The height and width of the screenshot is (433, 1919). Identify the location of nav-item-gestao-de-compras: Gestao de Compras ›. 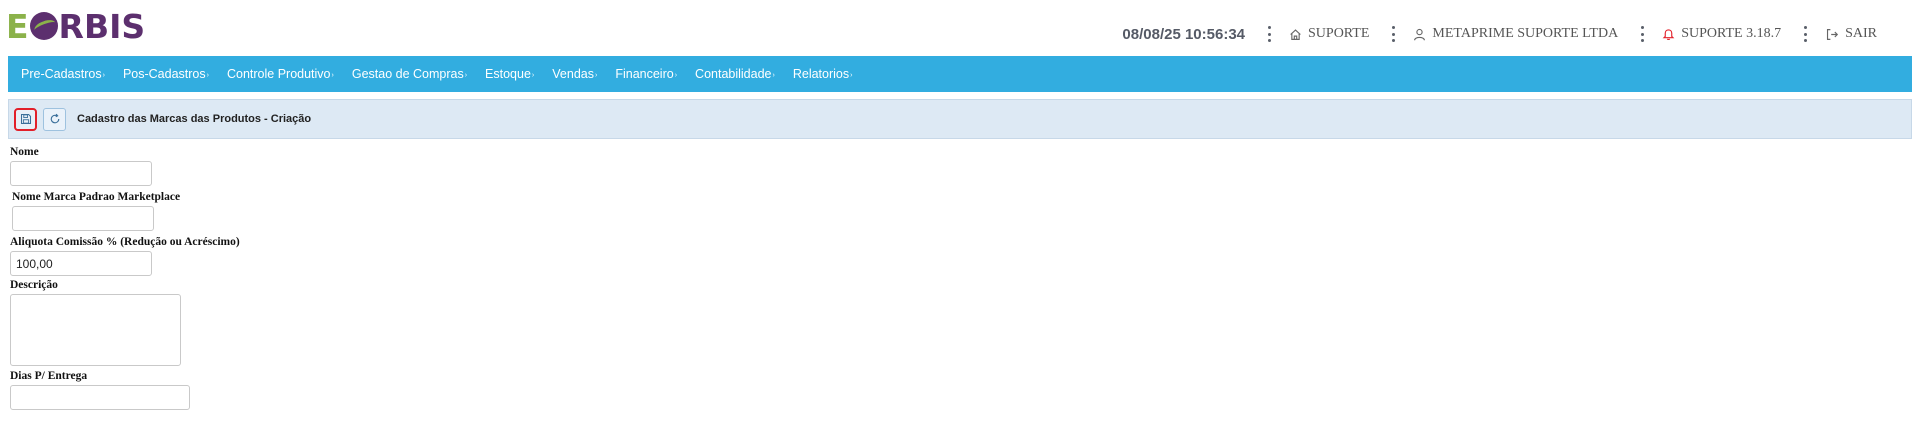
(409, 74).